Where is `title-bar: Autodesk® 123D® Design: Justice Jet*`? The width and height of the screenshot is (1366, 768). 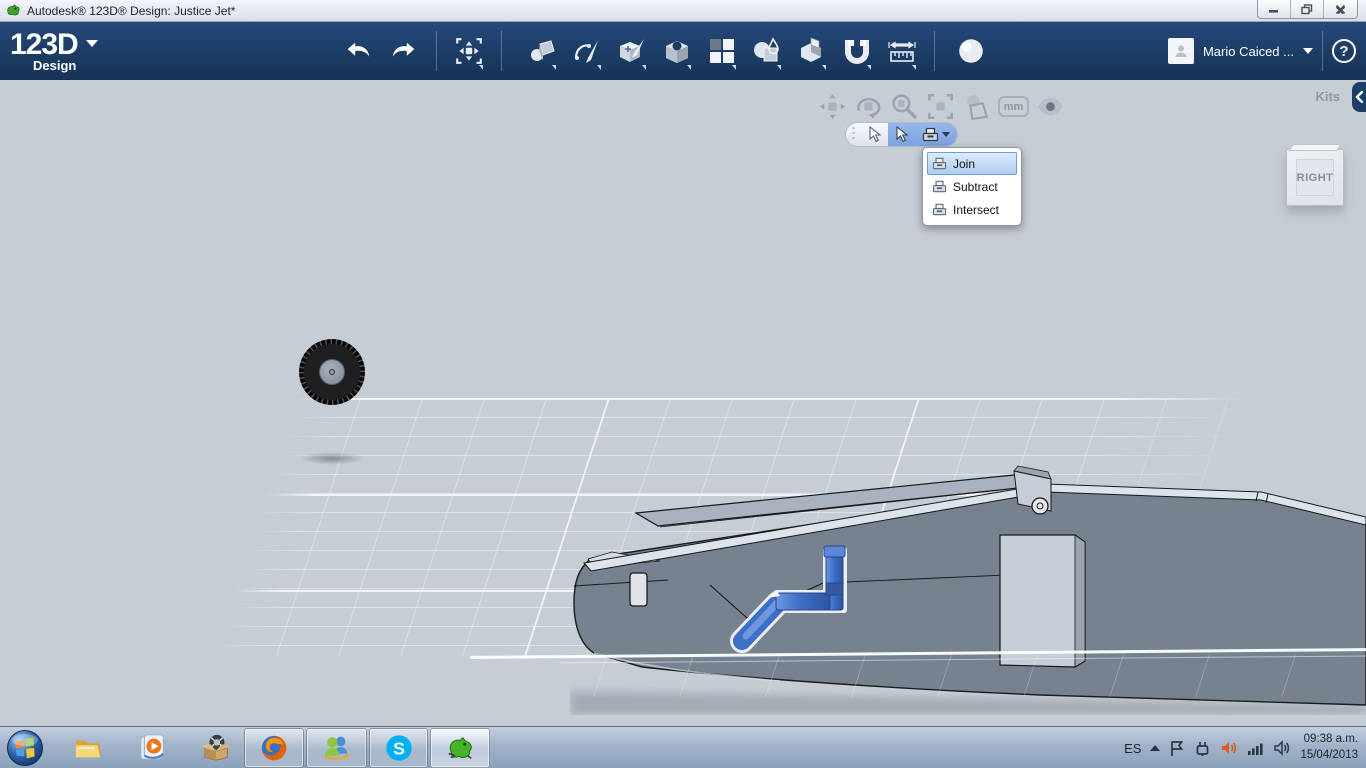
title-bar: Autodesk® 123D® Design: Justice Jet* is located at coordinates (683, 11).